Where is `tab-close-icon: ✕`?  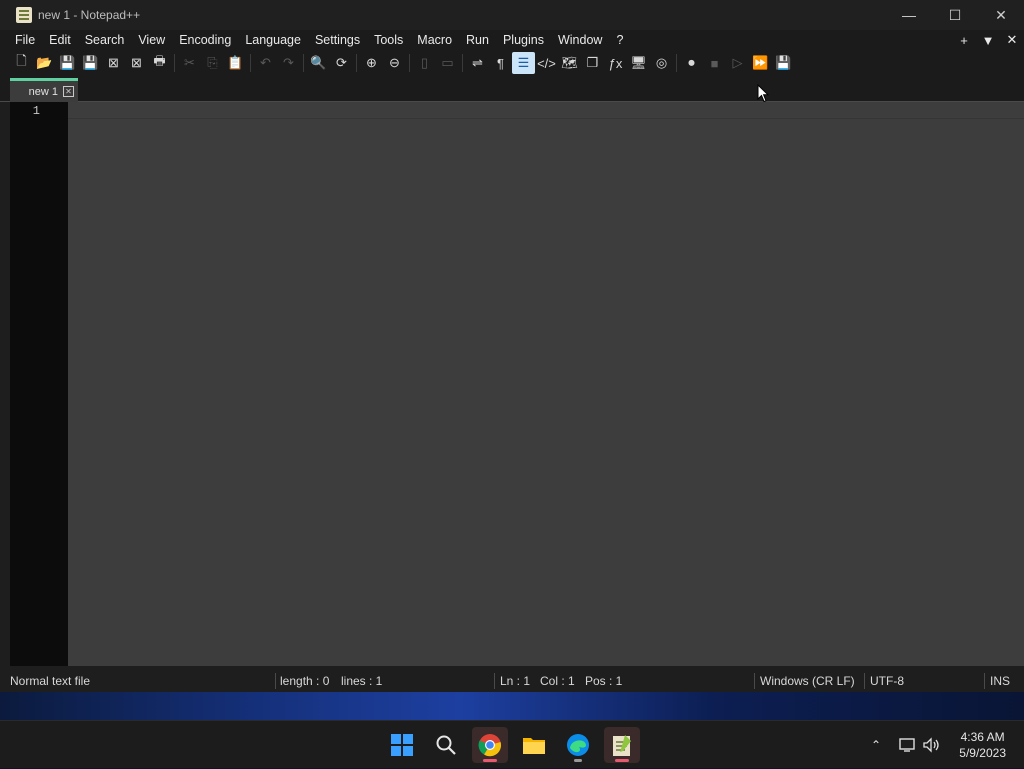 tab-close-icon: ✕ is located at coordinates (68, 91).